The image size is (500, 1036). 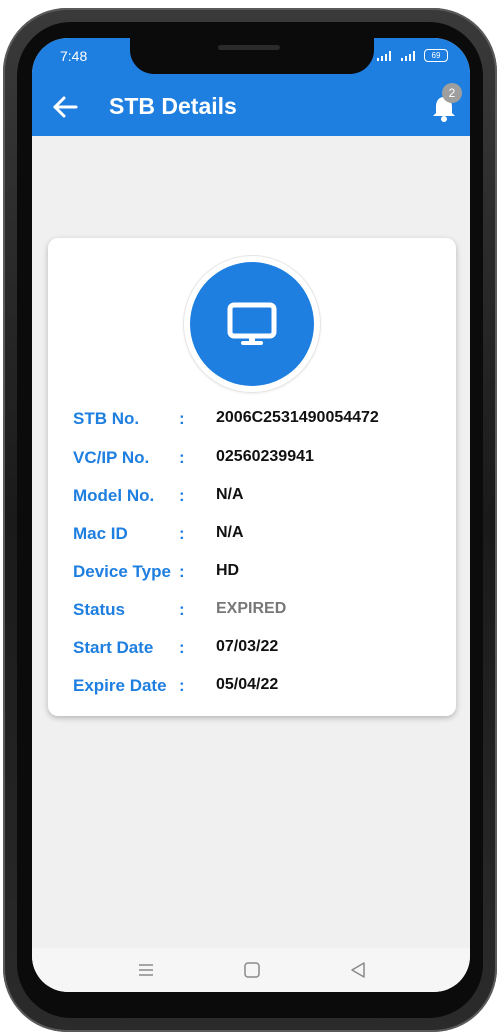 What do you see at coordinates (436, 55) in the screenshot?
I see `battery-icon: 69` at bounding box center [436, 55].